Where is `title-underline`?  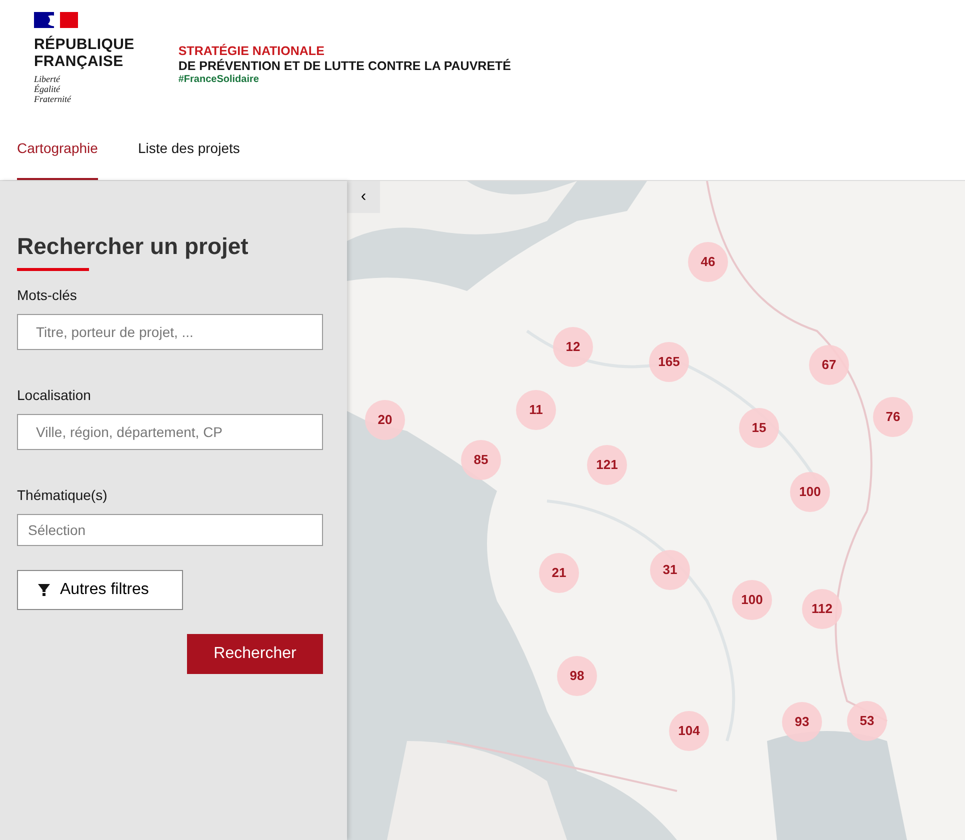
title-underline is located at coordinates (53, 269).